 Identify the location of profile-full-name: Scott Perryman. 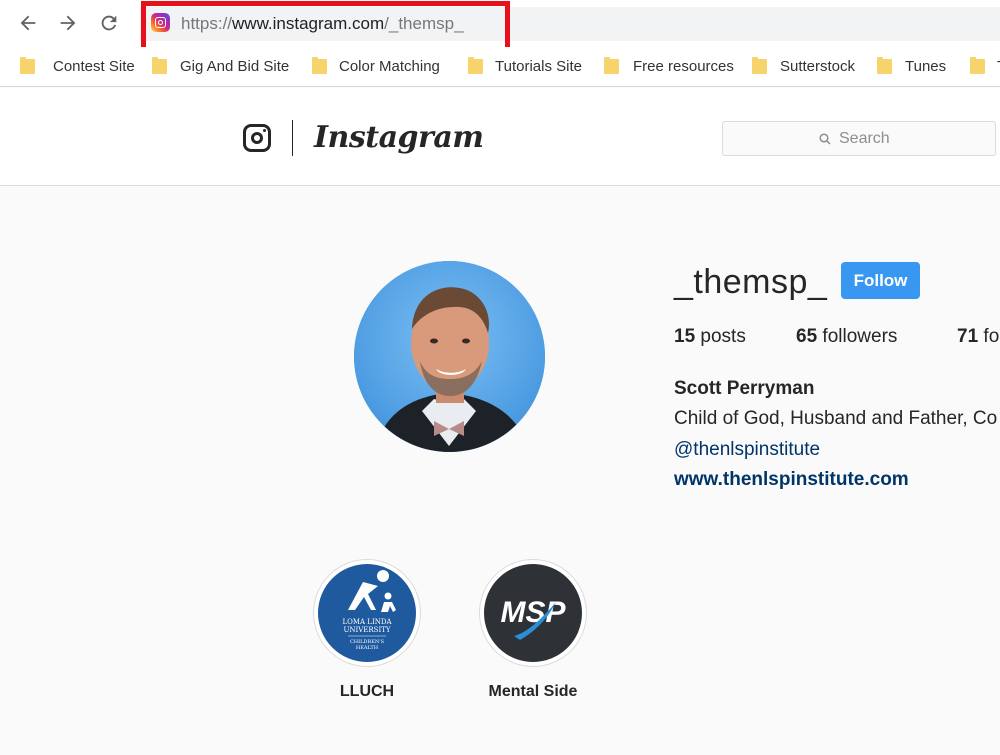
(744, 388).